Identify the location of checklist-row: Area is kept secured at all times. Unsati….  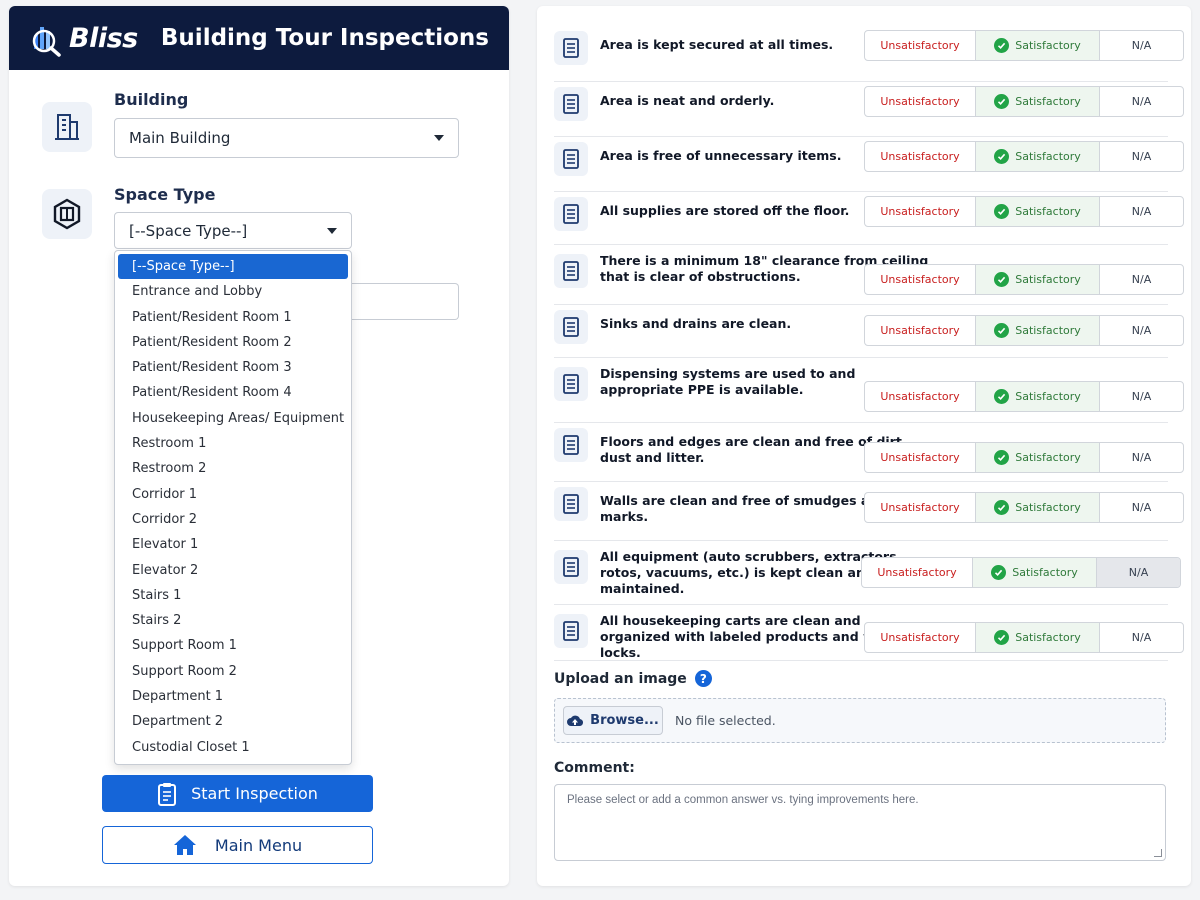
(869, 54).